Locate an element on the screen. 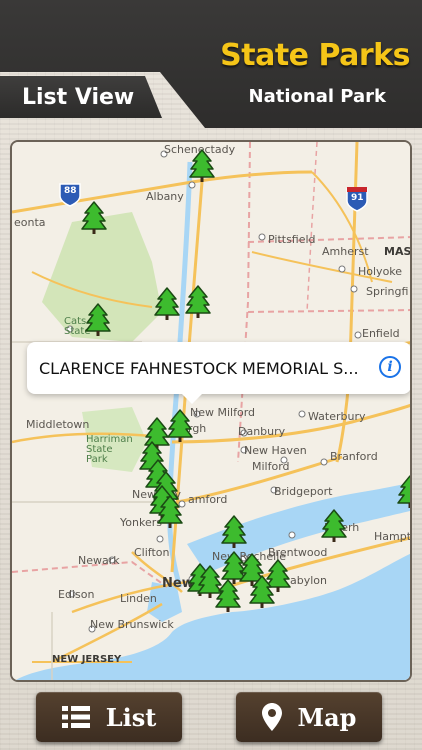 The width and height of the screenshot is (422, 750). map-button: Map is located at coordinates (309, 717).